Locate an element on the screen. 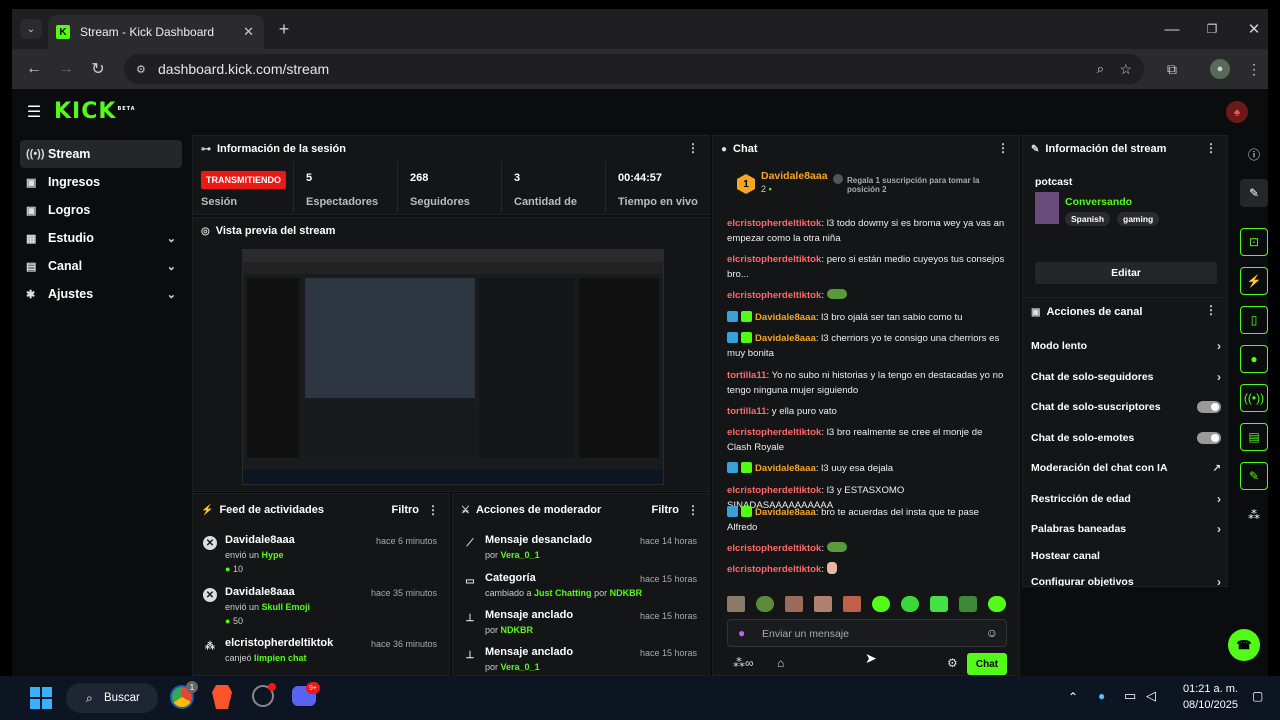 The height and width of the screenshot is (720, 1280). back-icon: ← is located at coordinates (34, 69).